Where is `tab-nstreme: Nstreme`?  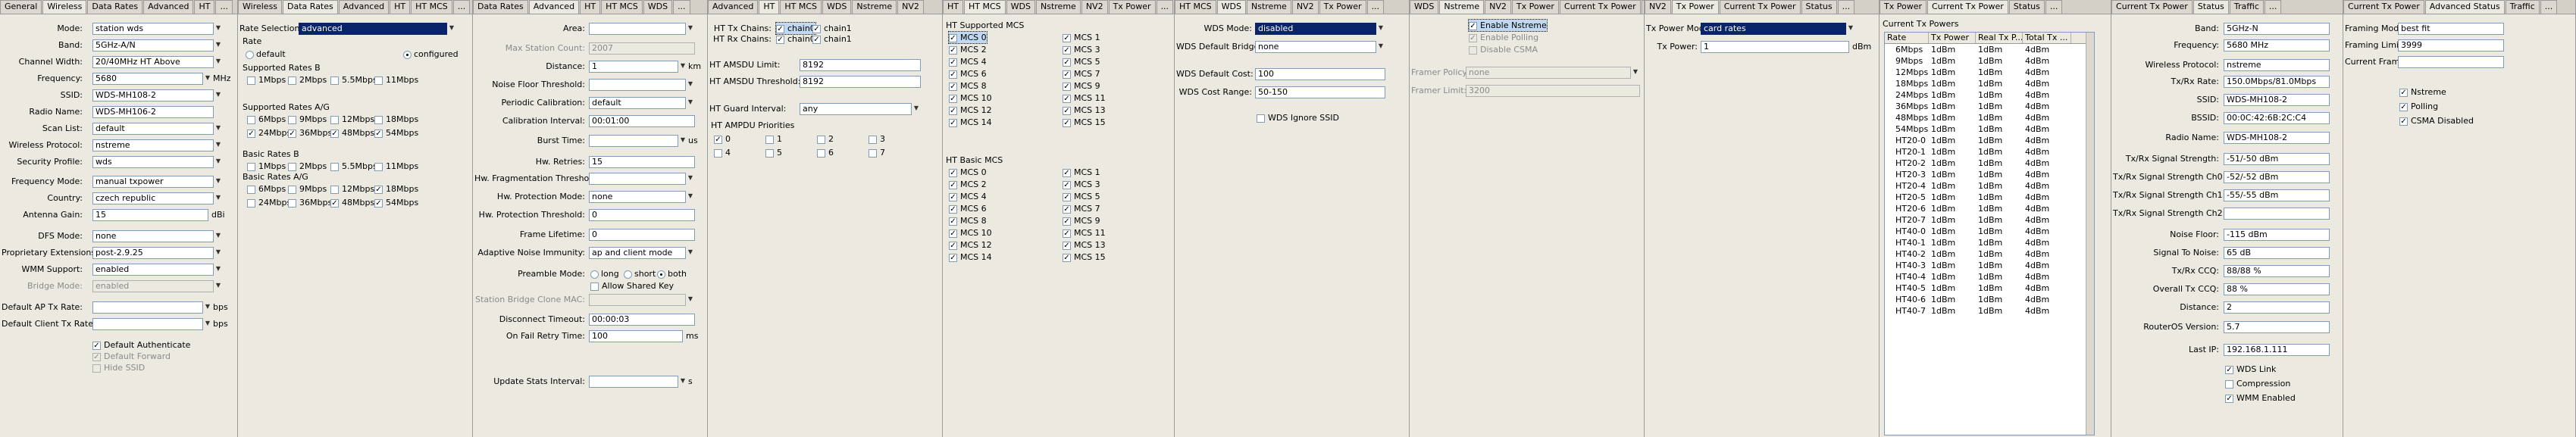
tab-nstreme: Nstreme is located at coordinates (1058, 7).